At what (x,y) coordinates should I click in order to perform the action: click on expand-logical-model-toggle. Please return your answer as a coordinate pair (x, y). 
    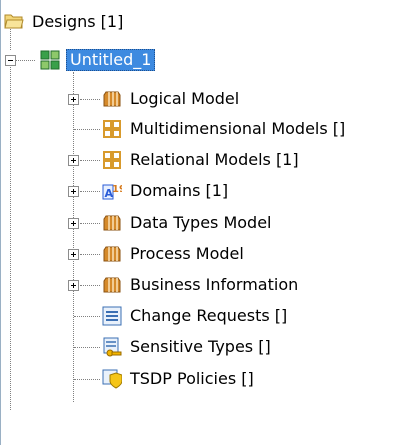
    Looking at the image, I should click on (73, 99).